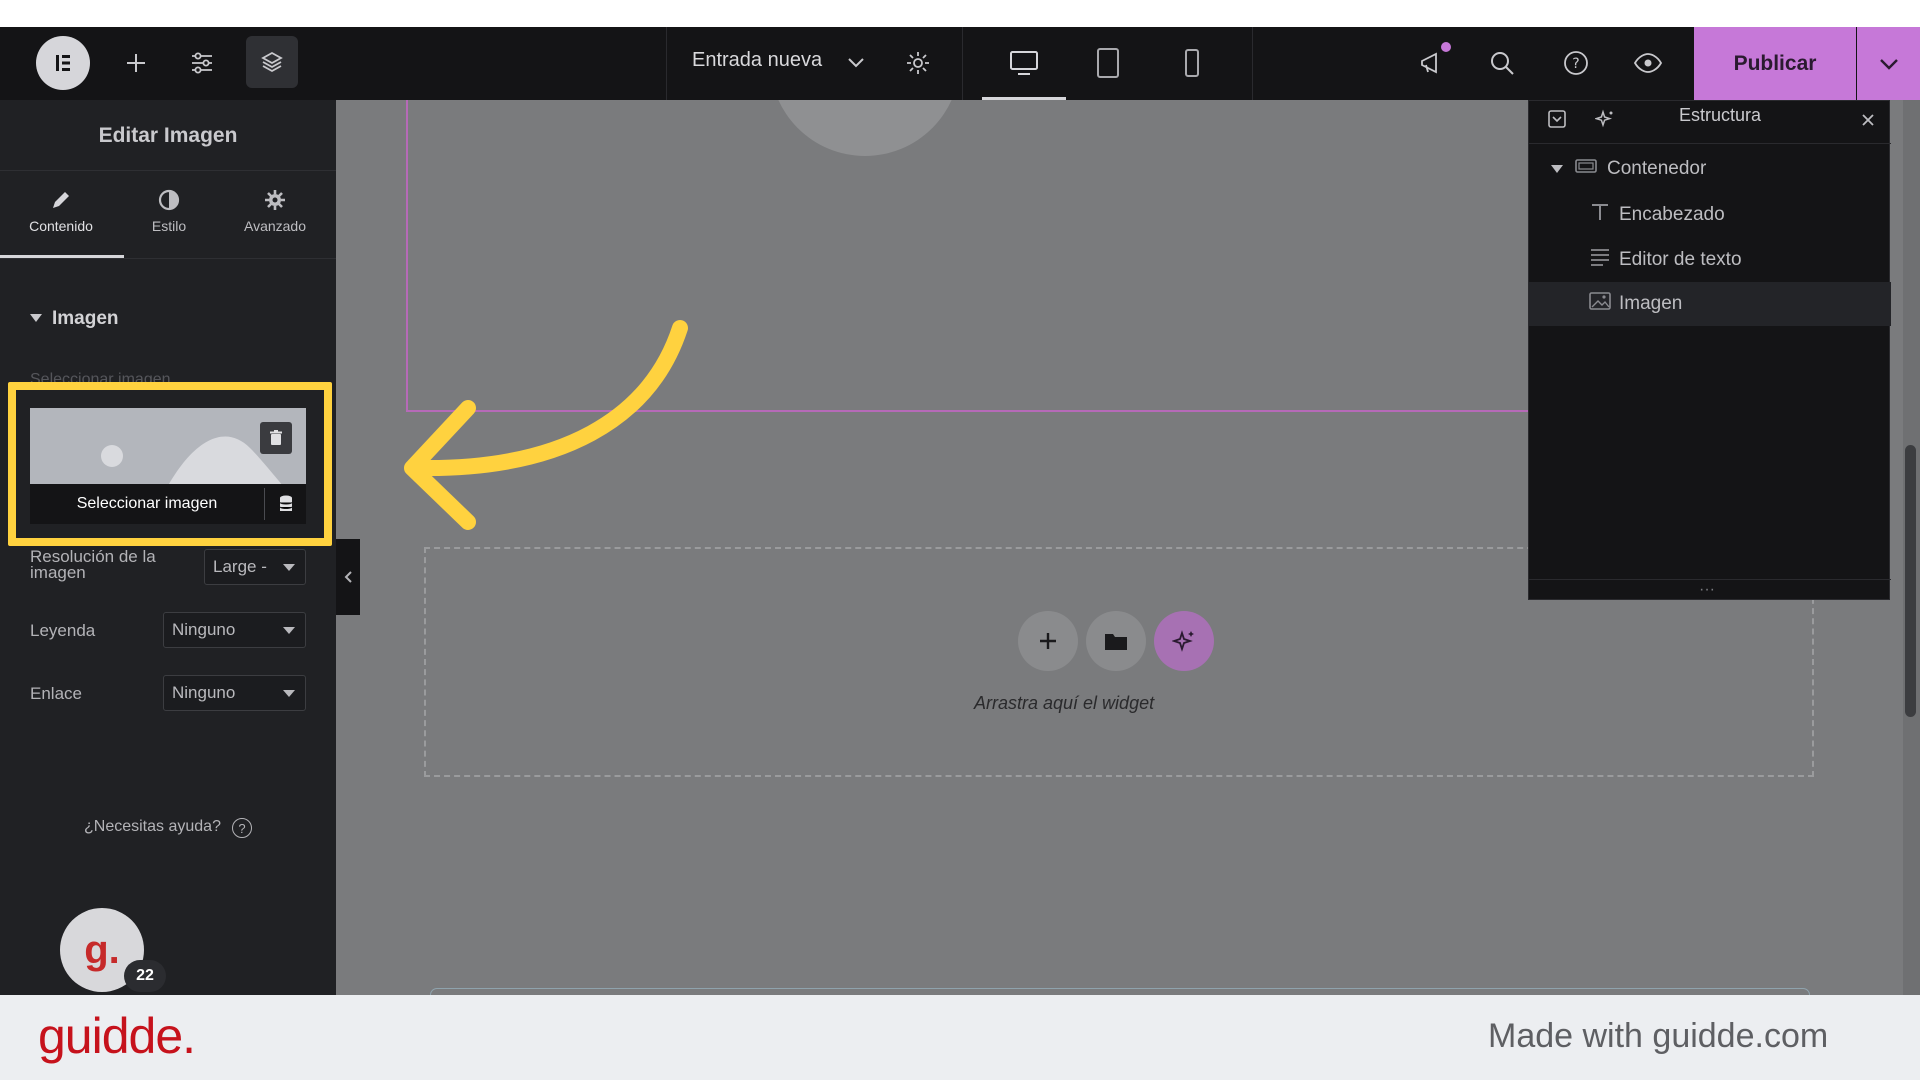  I want to click on section-title: Imagen, so click(85, 319).